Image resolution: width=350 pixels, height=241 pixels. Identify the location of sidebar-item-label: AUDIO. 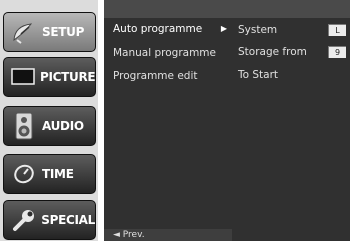
(63, 126).